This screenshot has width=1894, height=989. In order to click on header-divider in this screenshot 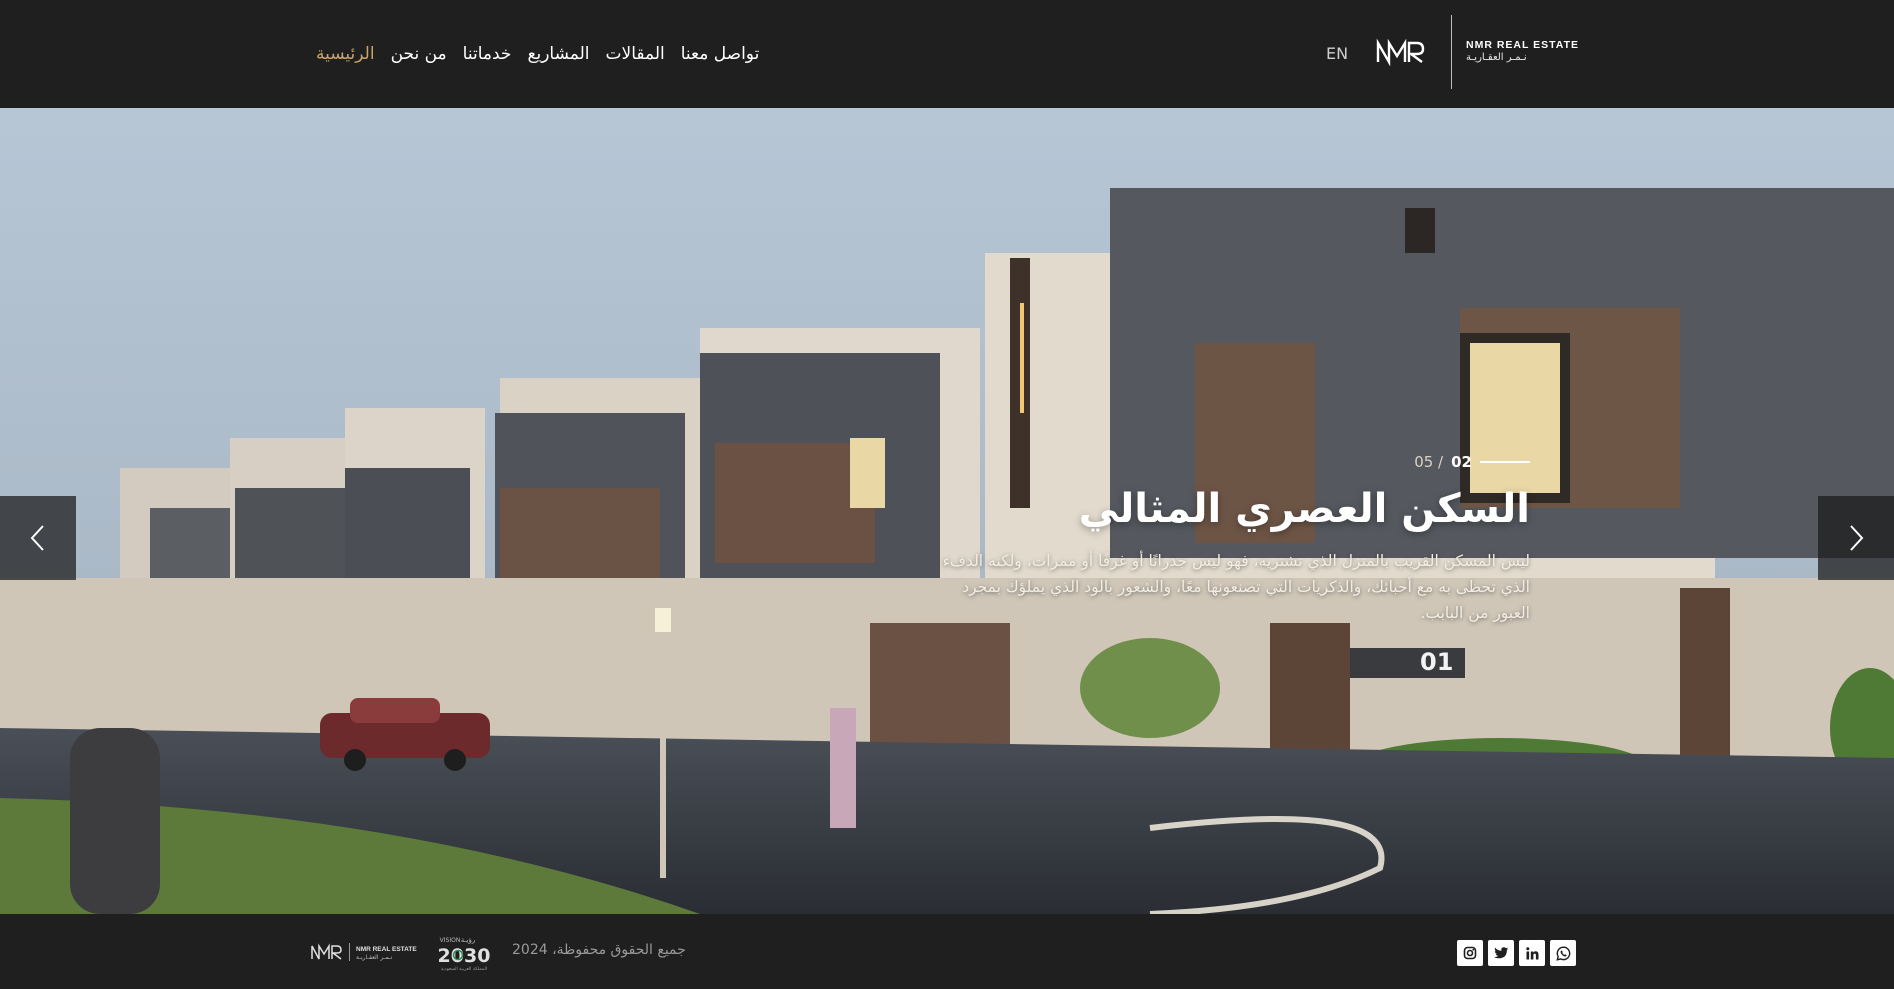, I will do `click(1451, 52)`.